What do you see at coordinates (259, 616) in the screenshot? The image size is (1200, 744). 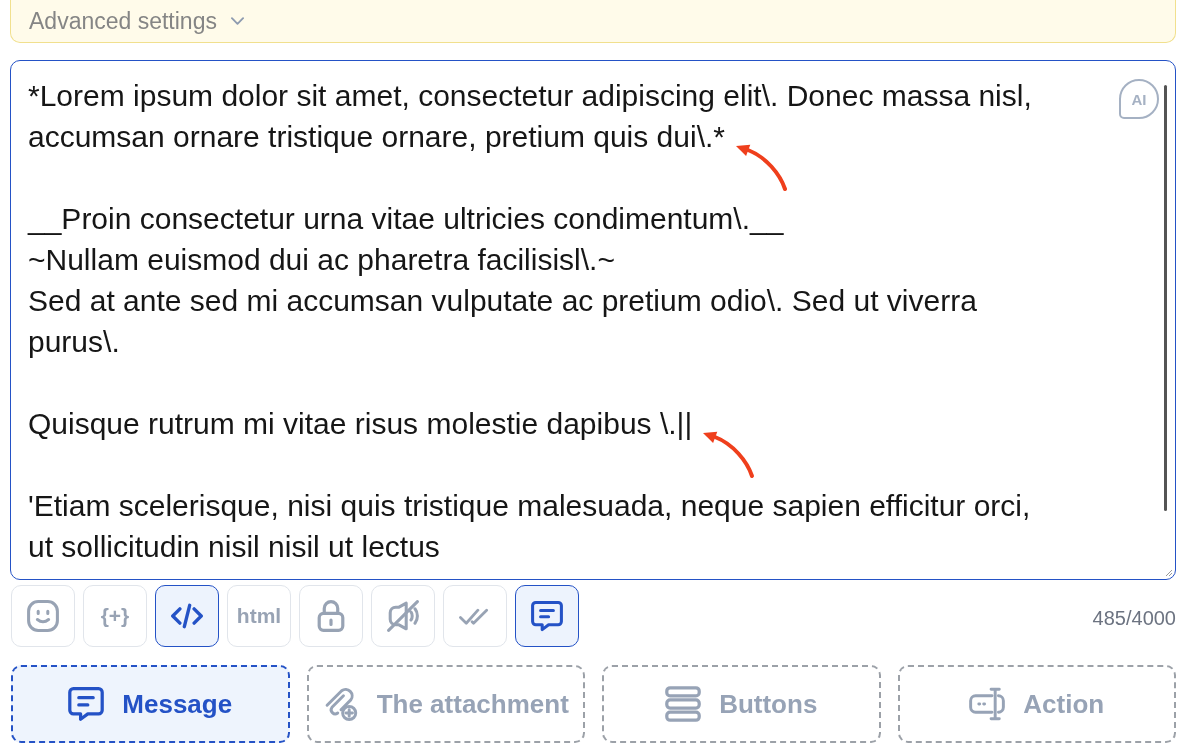 I see `html-button: html` at bounding box center [259, 616].